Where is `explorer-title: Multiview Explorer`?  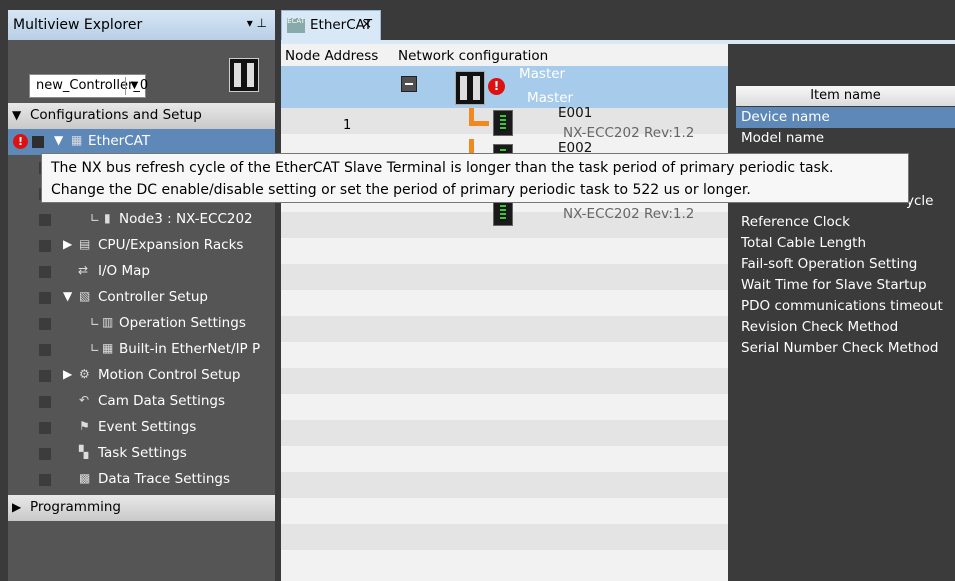 explorer-title: Multiview Explorer is located at coordinates (78, 25).